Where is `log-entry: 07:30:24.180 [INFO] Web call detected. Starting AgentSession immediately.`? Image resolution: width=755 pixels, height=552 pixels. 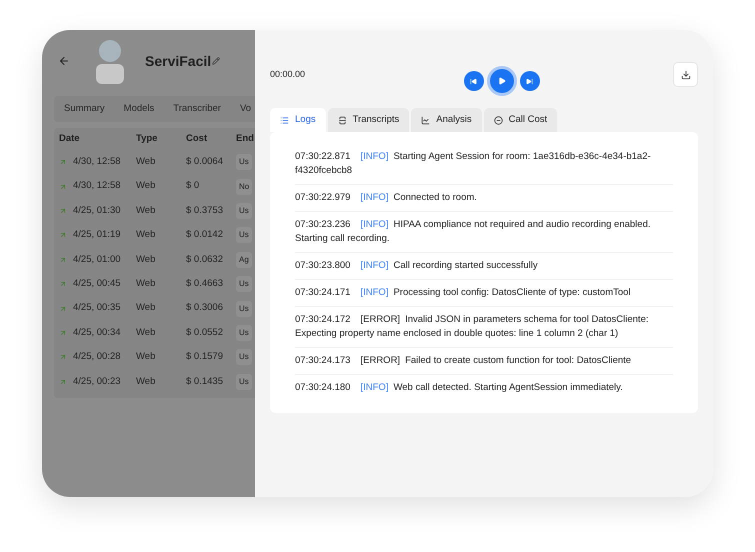 log-entry: 07:30:24.180 [INFO] Web call detected. Starting AgentSession immediately. is located at coordinates (459, 388).